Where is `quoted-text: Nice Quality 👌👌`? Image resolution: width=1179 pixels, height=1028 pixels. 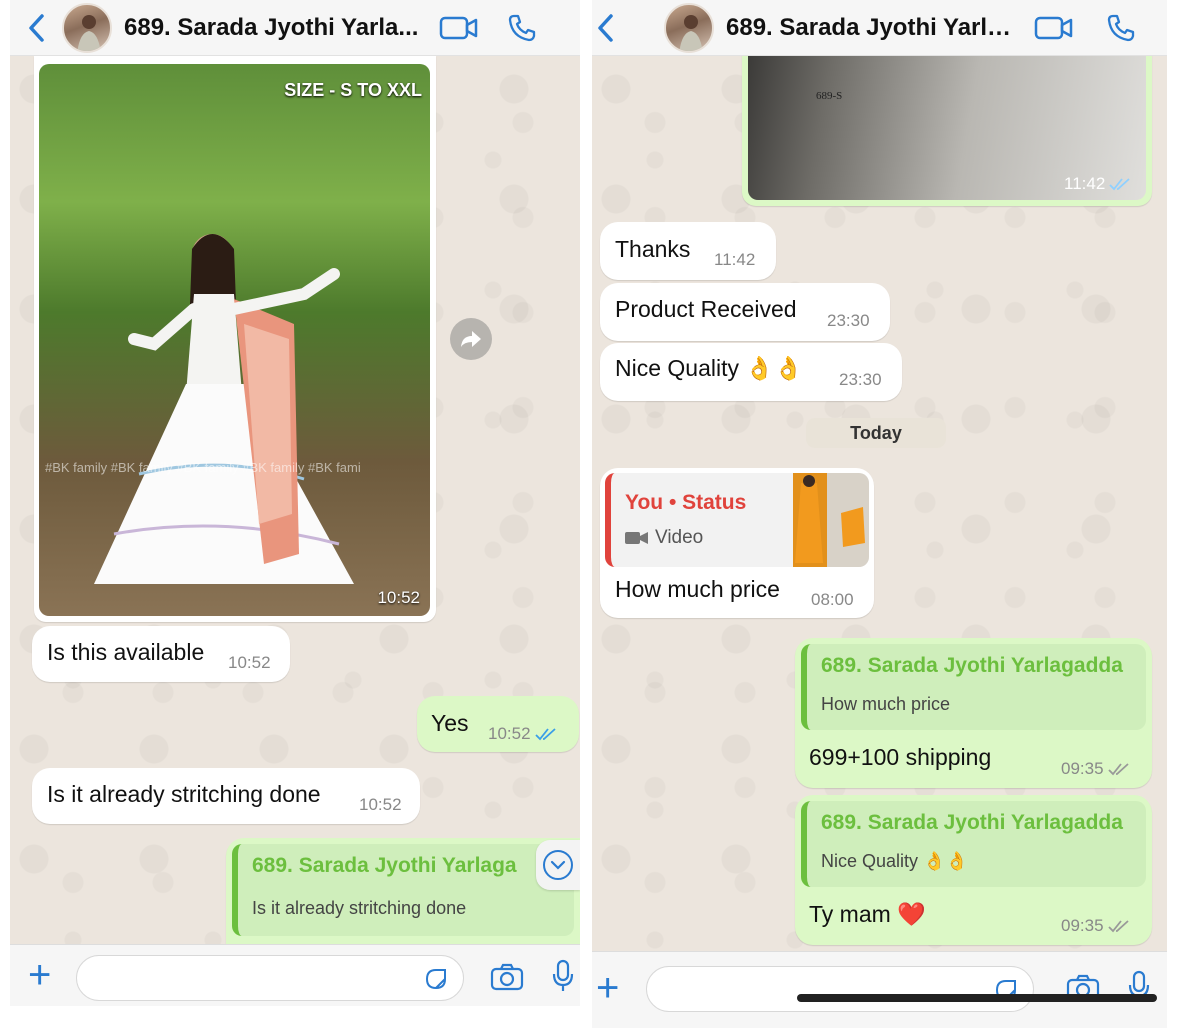 quoted-text: Nice Quality 👌👌 is located at coordinates (894, 861).